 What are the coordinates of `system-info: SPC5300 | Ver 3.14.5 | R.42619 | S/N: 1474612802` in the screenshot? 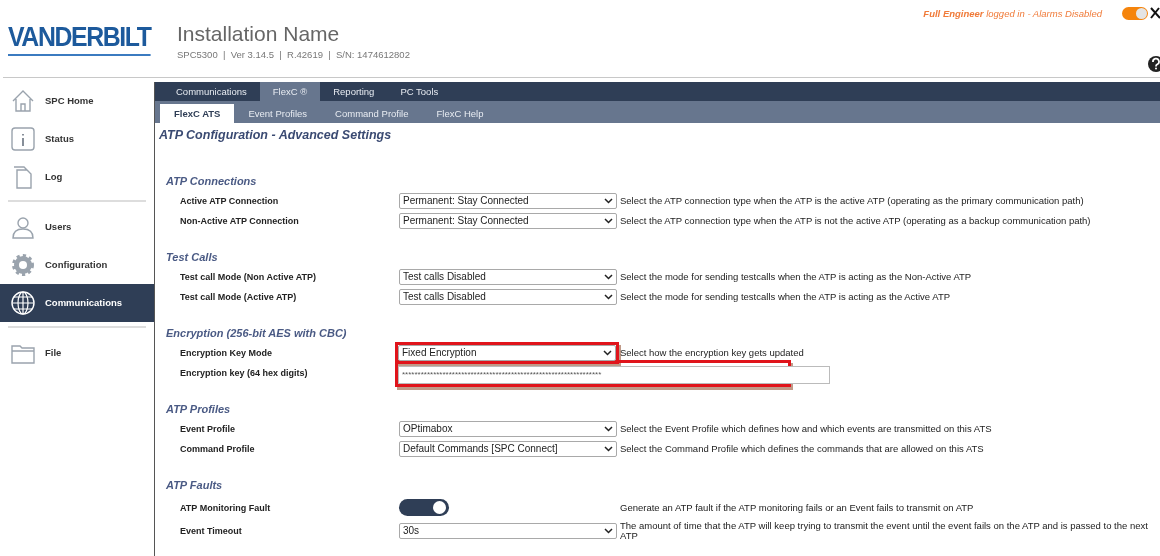 It's located at (293, 54).